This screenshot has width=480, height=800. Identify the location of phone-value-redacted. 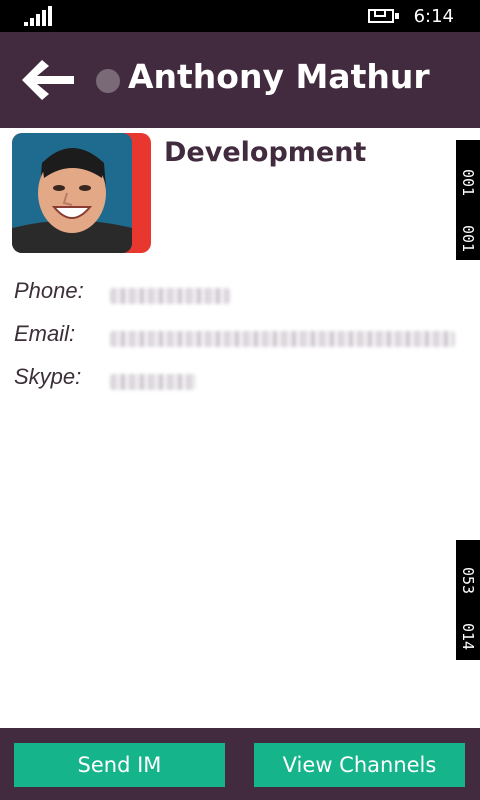
(170, 296).